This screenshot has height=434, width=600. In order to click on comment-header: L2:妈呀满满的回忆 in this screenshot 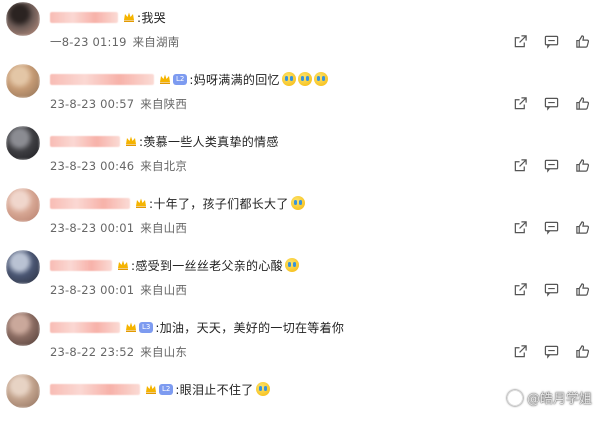, I will do `click(189, 79)`.